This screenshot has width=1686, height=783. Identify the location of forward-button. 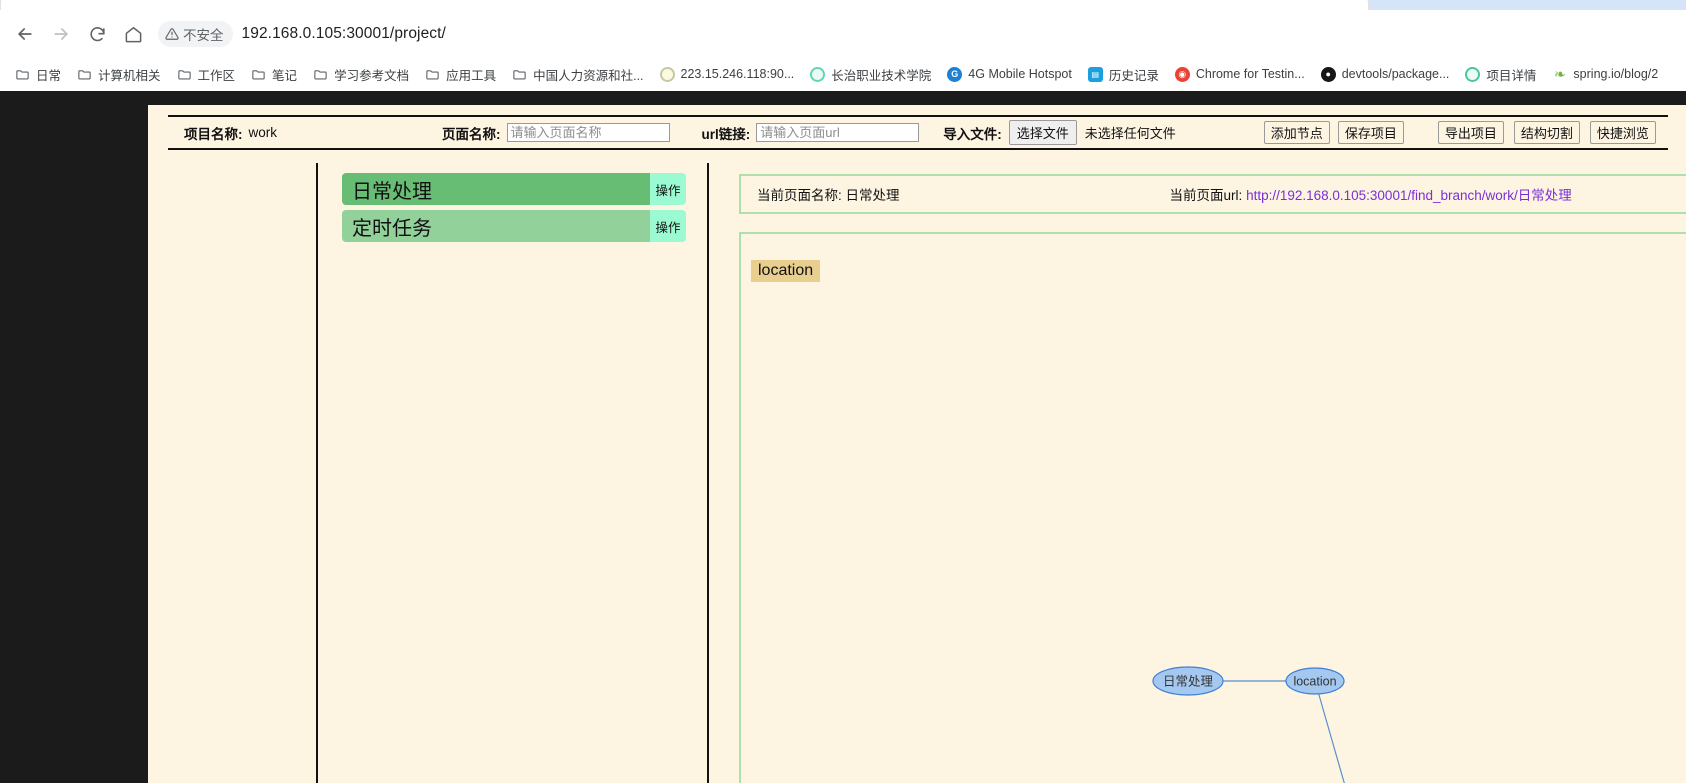
(61, 34).